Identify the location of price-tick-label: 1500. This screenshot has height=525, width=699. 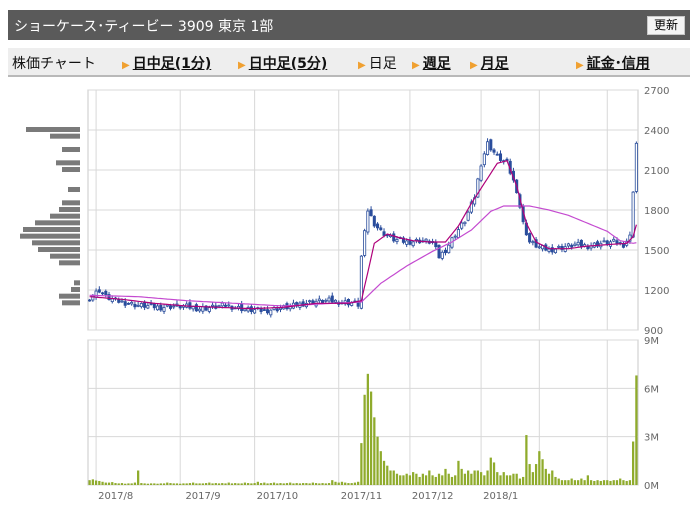
(656, 251).